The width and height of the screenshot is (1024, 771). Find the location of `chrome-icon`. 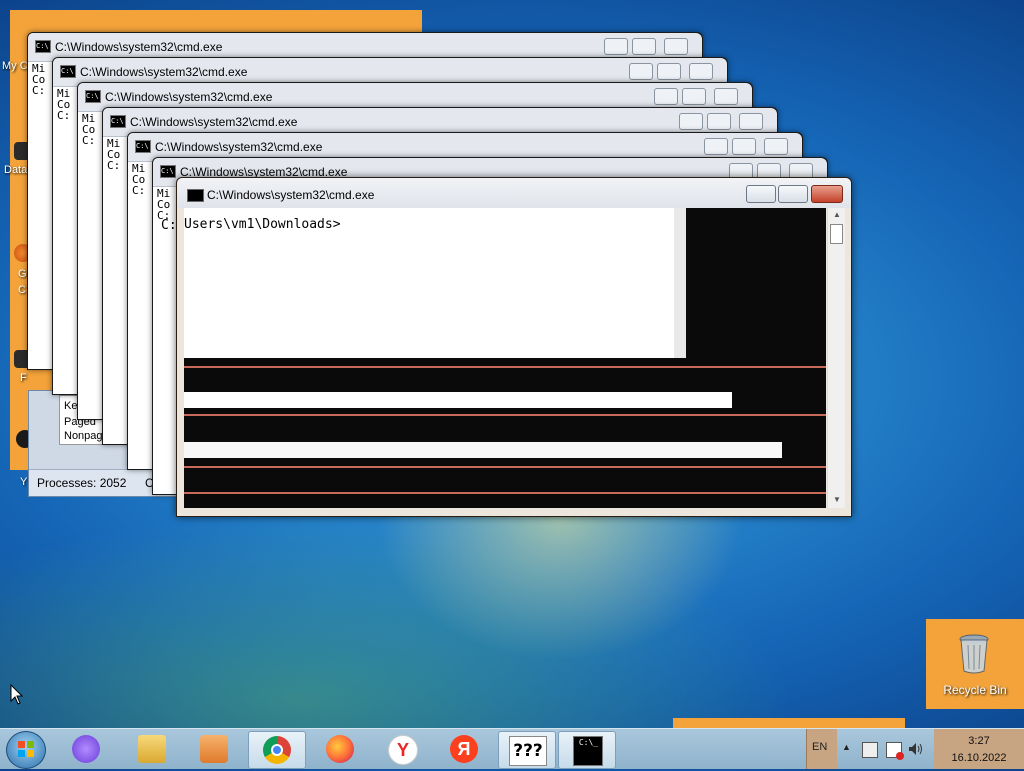

chrome-icon is located at coordinates (277, 750).